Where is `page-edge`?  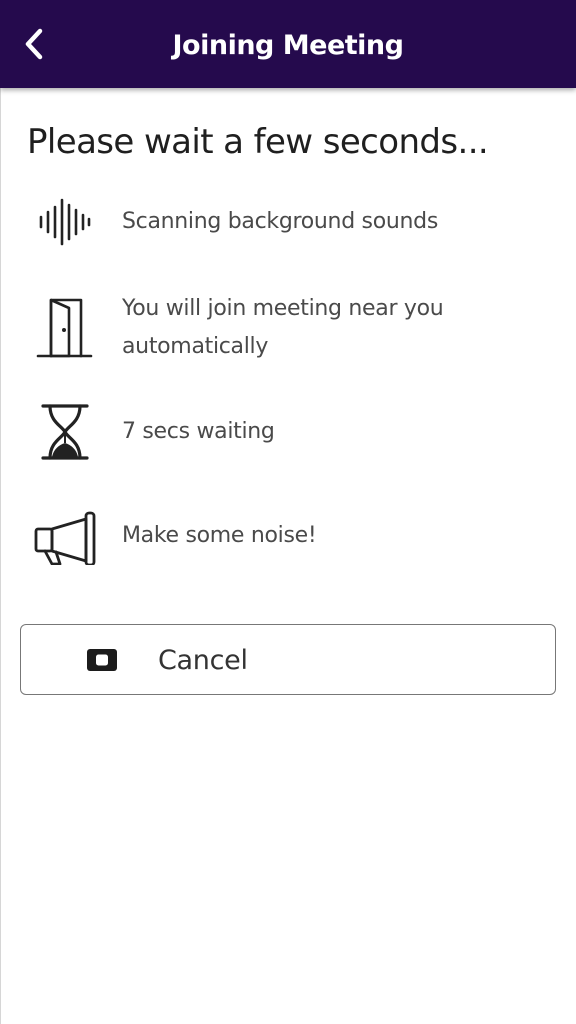 page-edge is located at coordinates (0, 556).